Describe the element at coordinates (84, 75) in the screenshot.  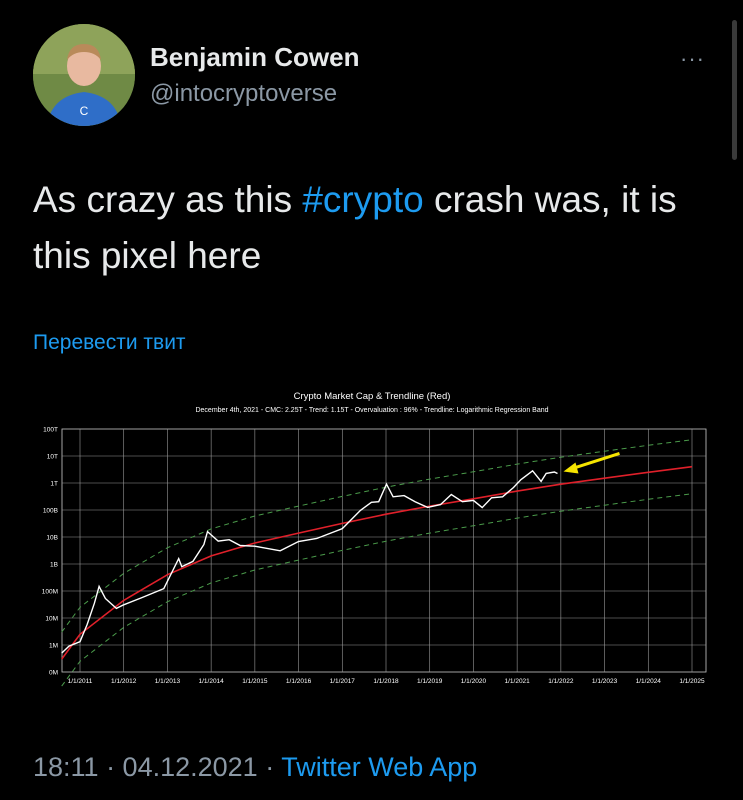
I see `author-avatar: C` at that location.